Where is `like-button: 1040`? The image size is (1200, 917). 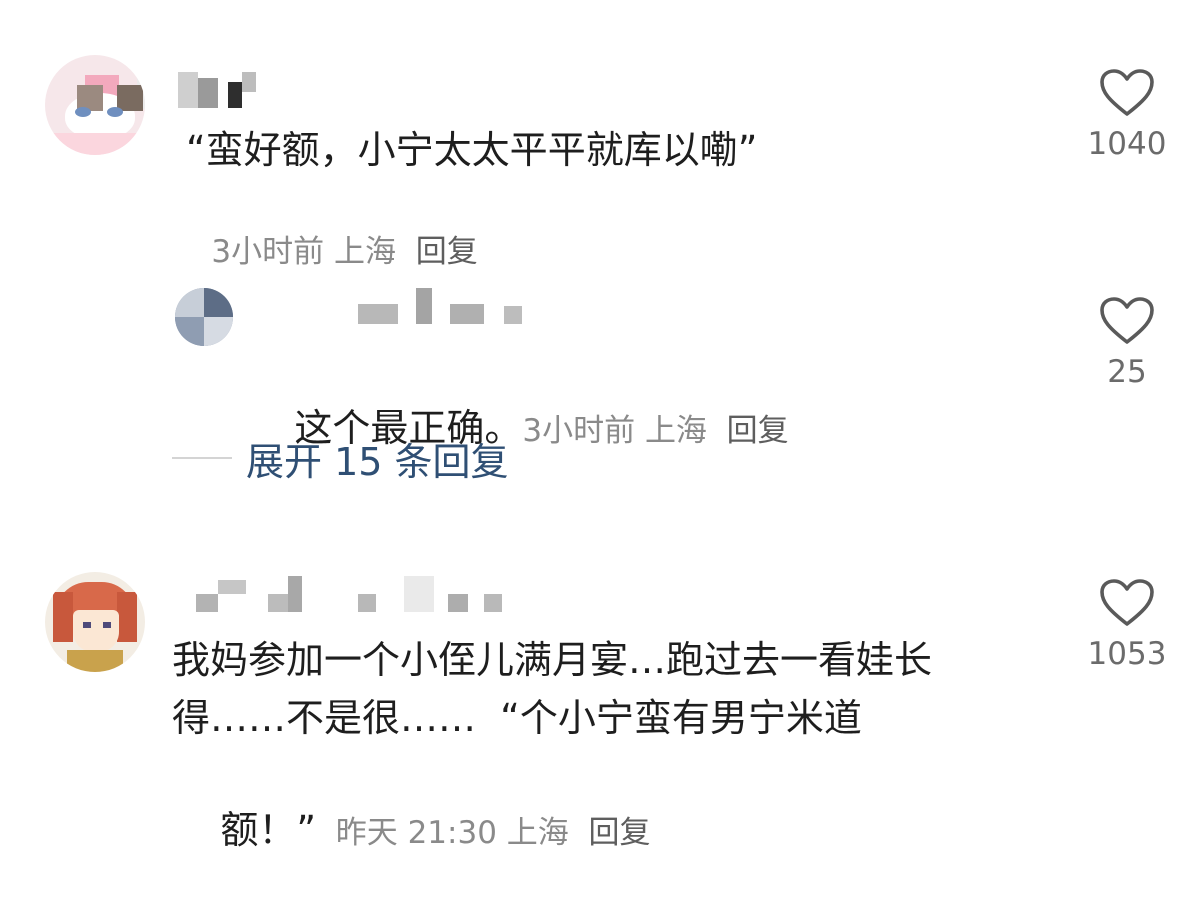
like-button: 1040 is located at coordinates (1127, 116).